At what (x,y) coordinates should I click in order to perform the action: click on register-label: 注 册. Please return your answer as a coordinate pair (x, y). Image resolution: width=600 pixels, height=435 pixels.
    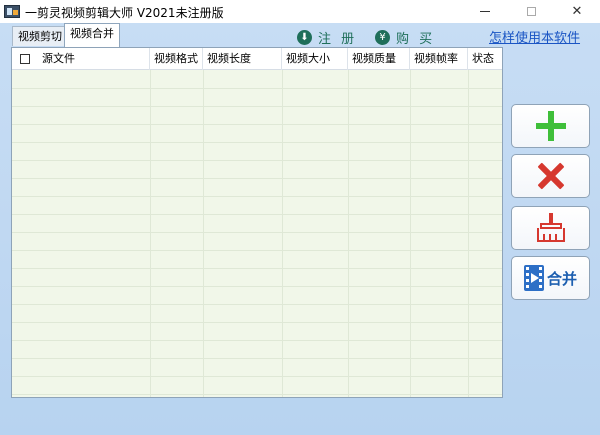
    Looking at the image, I should click on (338, 39).